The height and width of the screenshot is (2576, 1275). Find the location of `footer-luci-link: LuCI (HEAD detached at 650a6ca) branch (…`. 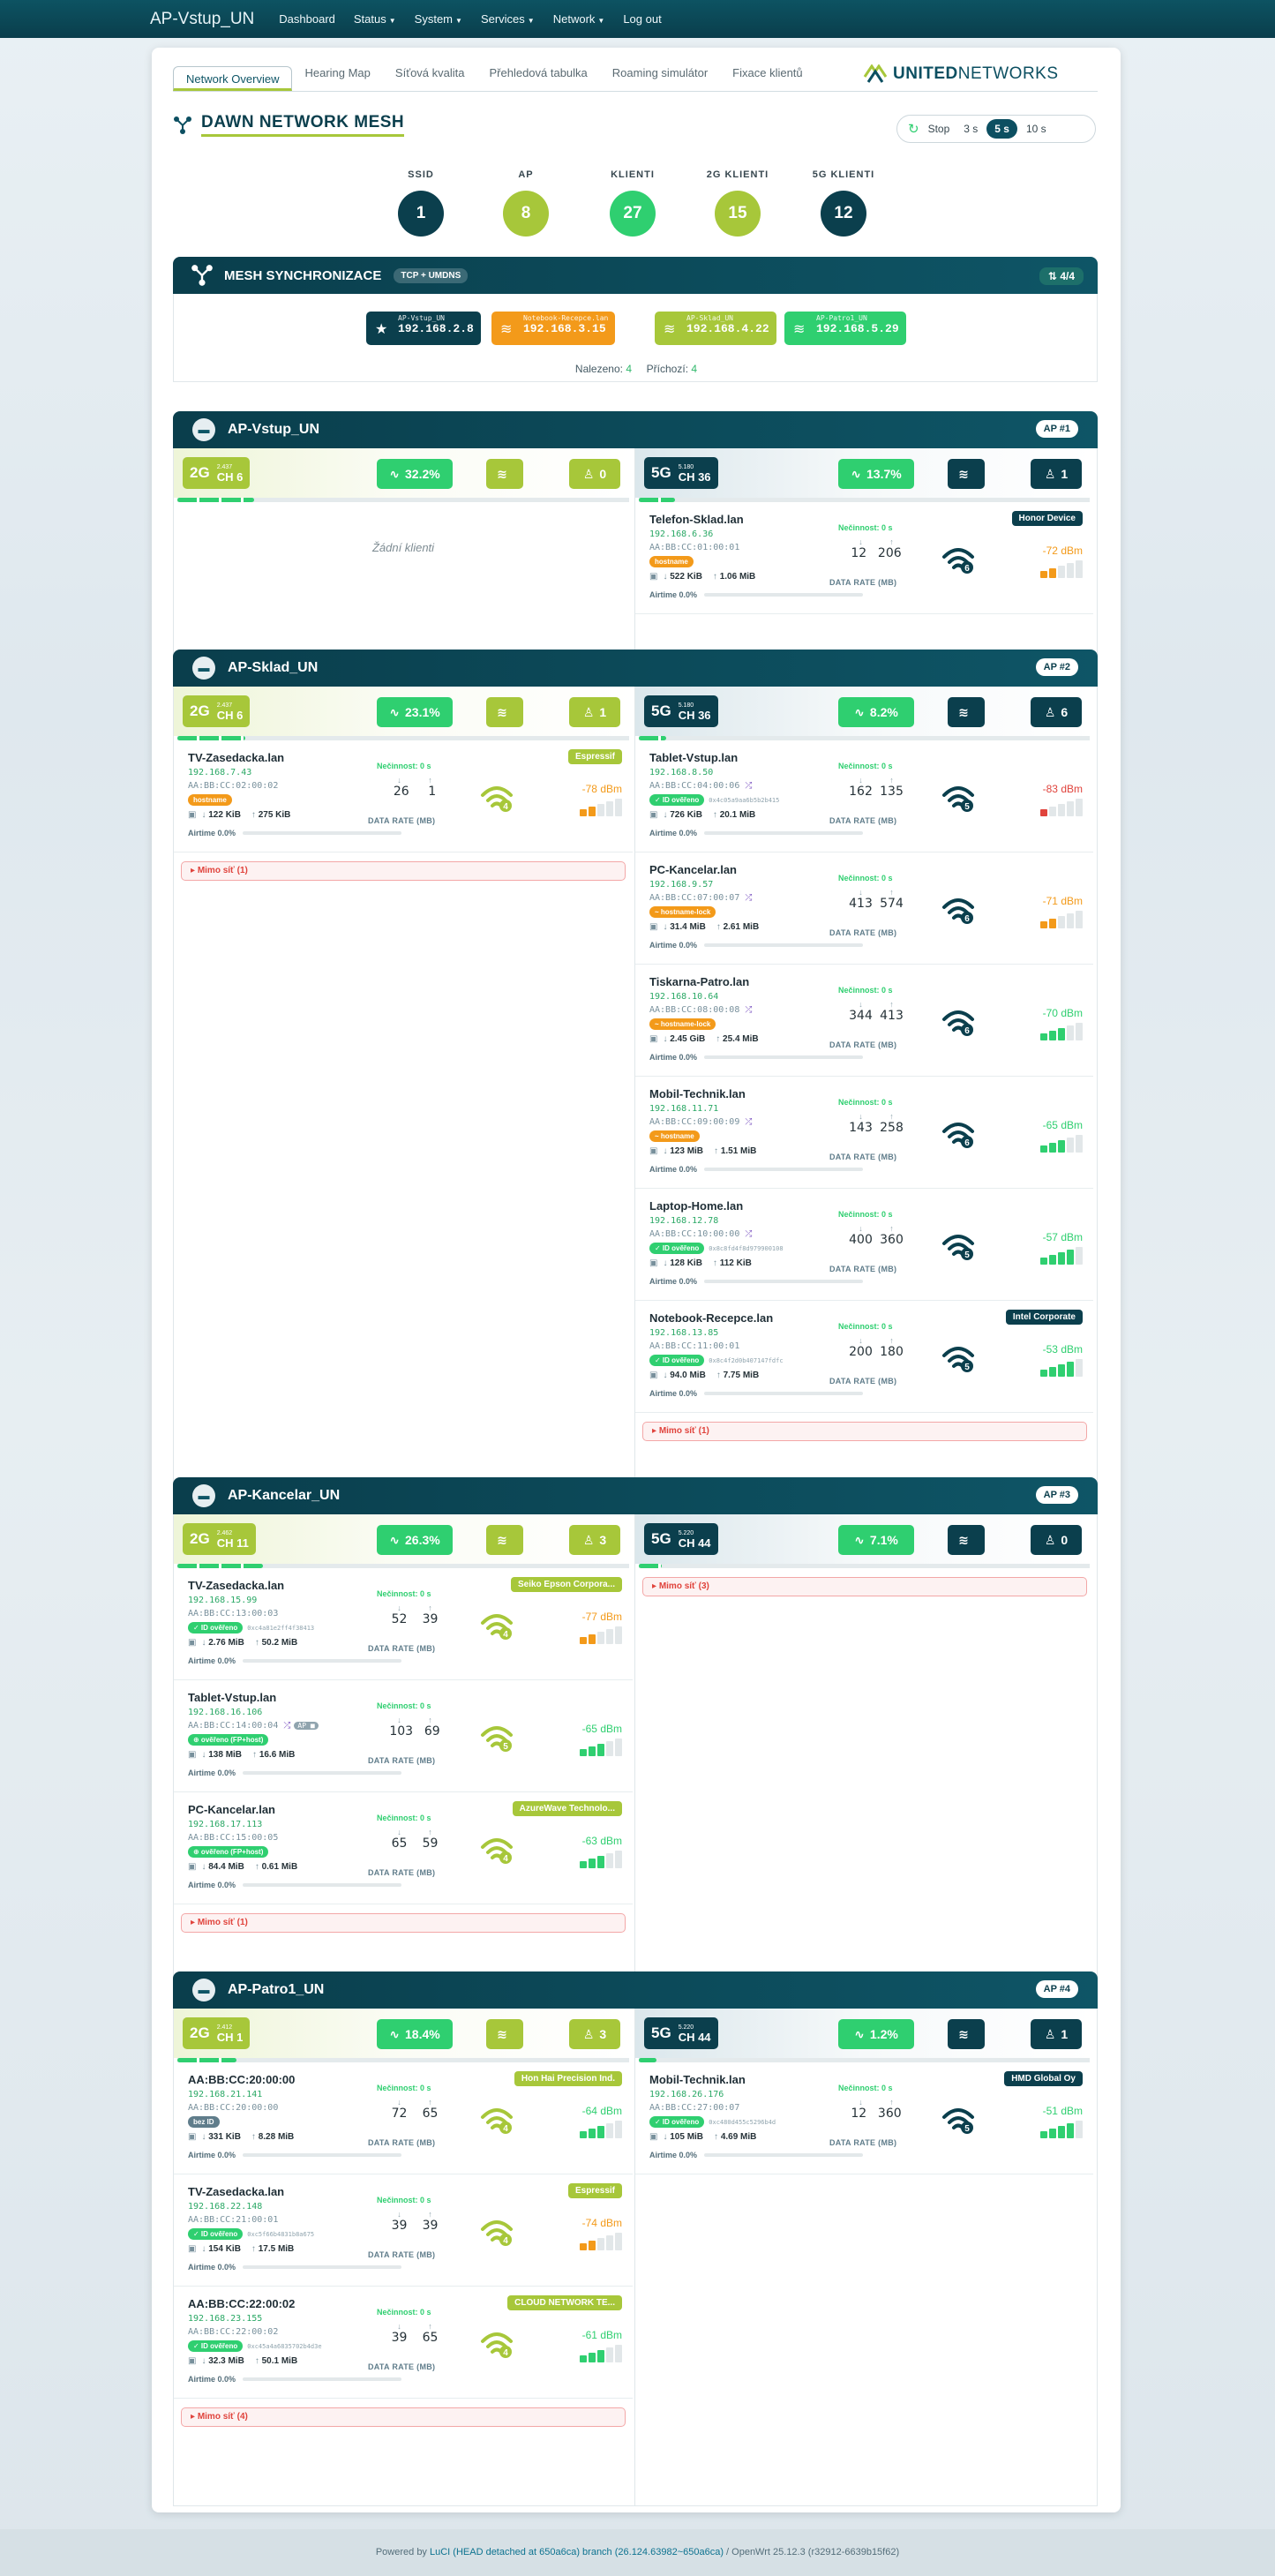

footer-luci-link: LuCI (HEAD detached at 650a6ca) branch (… is located at coordinates (577, 2552).